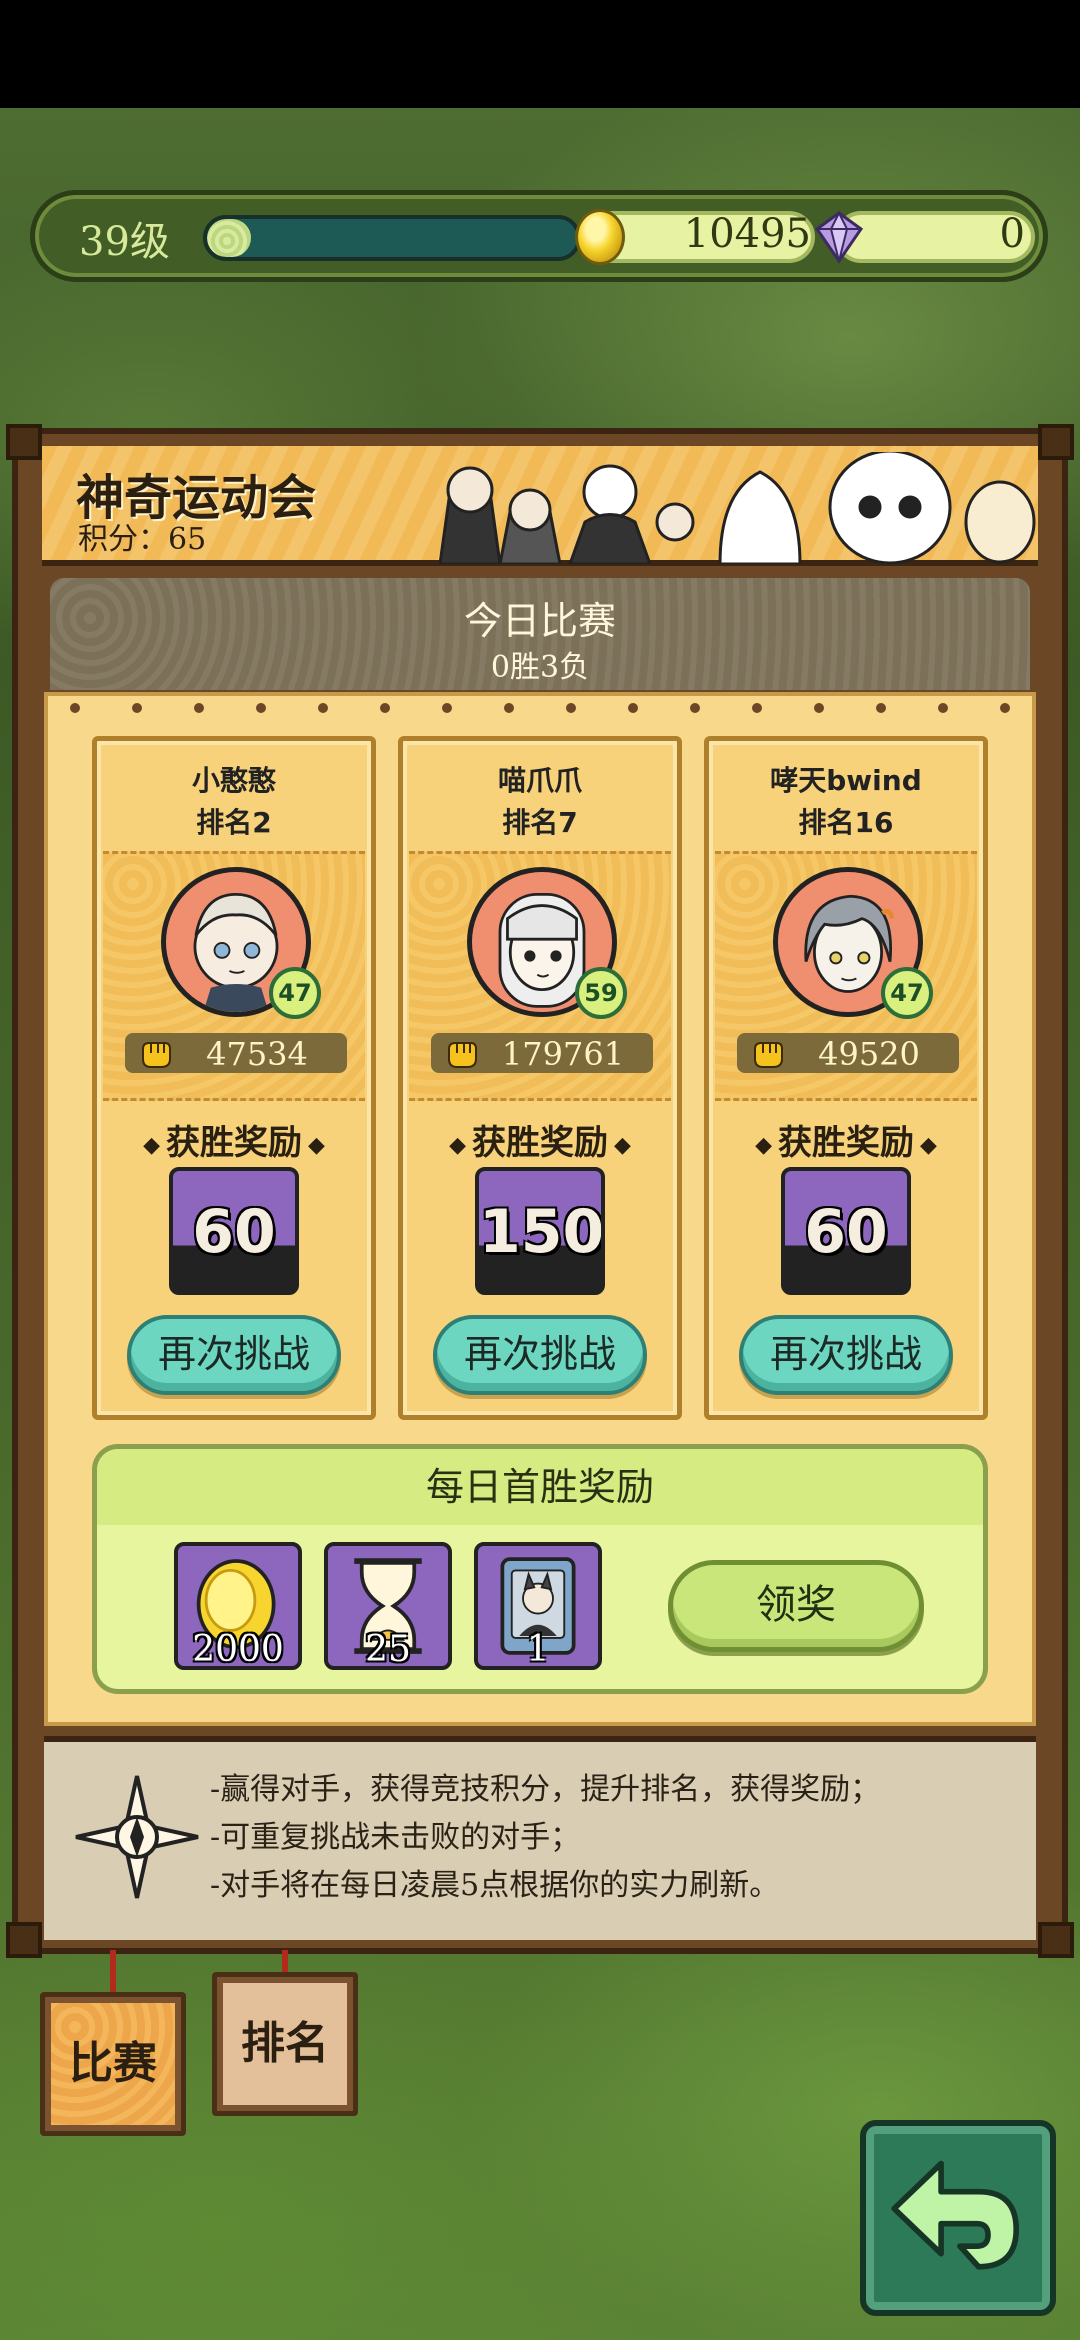 The image size is (1080, 2340). Describe the element at coordinates (540, 54) in the screenshot. I see `status-bar` at that location.